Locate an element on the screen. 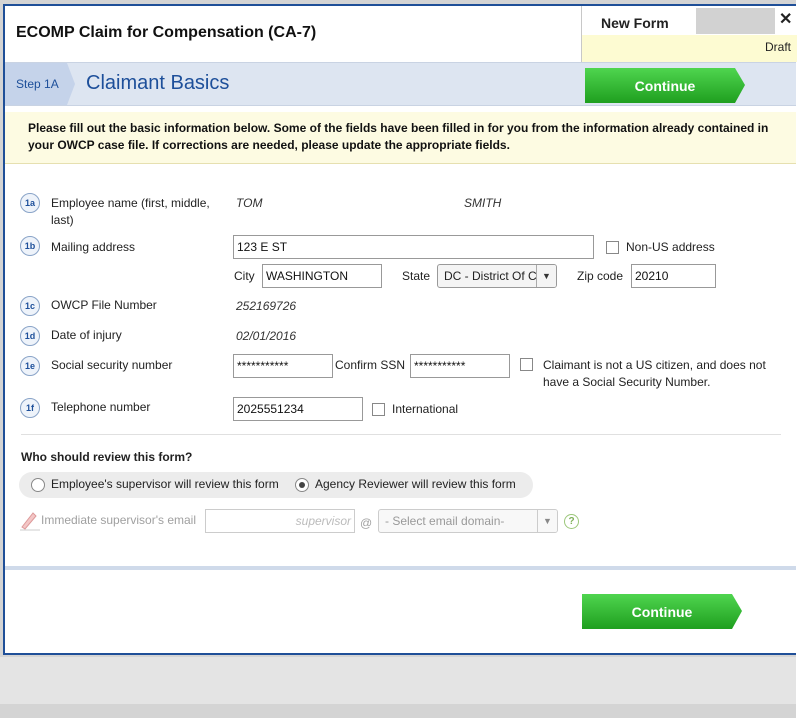 The width and height of the screenshot is (811, 718). international-label: International is located at coordinates (425, 409).